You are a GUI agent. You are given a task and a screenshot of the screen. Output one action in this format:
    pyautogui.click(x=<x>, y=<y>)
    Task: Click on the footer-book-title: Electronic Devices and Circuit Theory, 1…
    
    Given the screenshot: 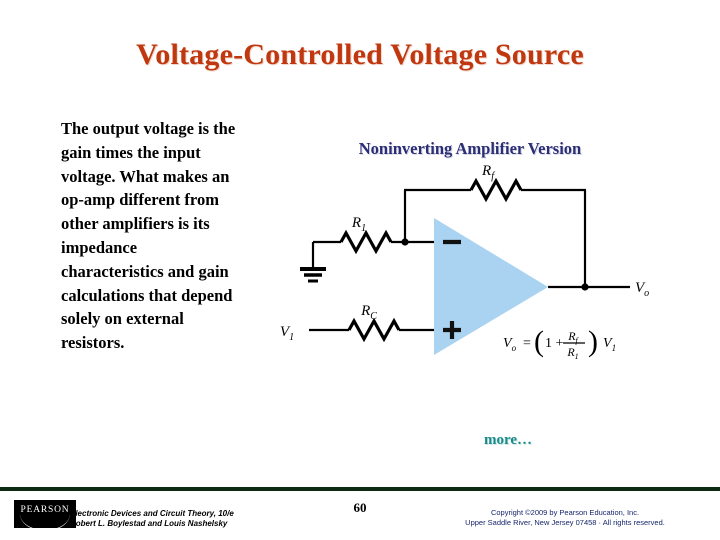 What is the action you would take?
    pyautogui.click(x=152, y=513)
    